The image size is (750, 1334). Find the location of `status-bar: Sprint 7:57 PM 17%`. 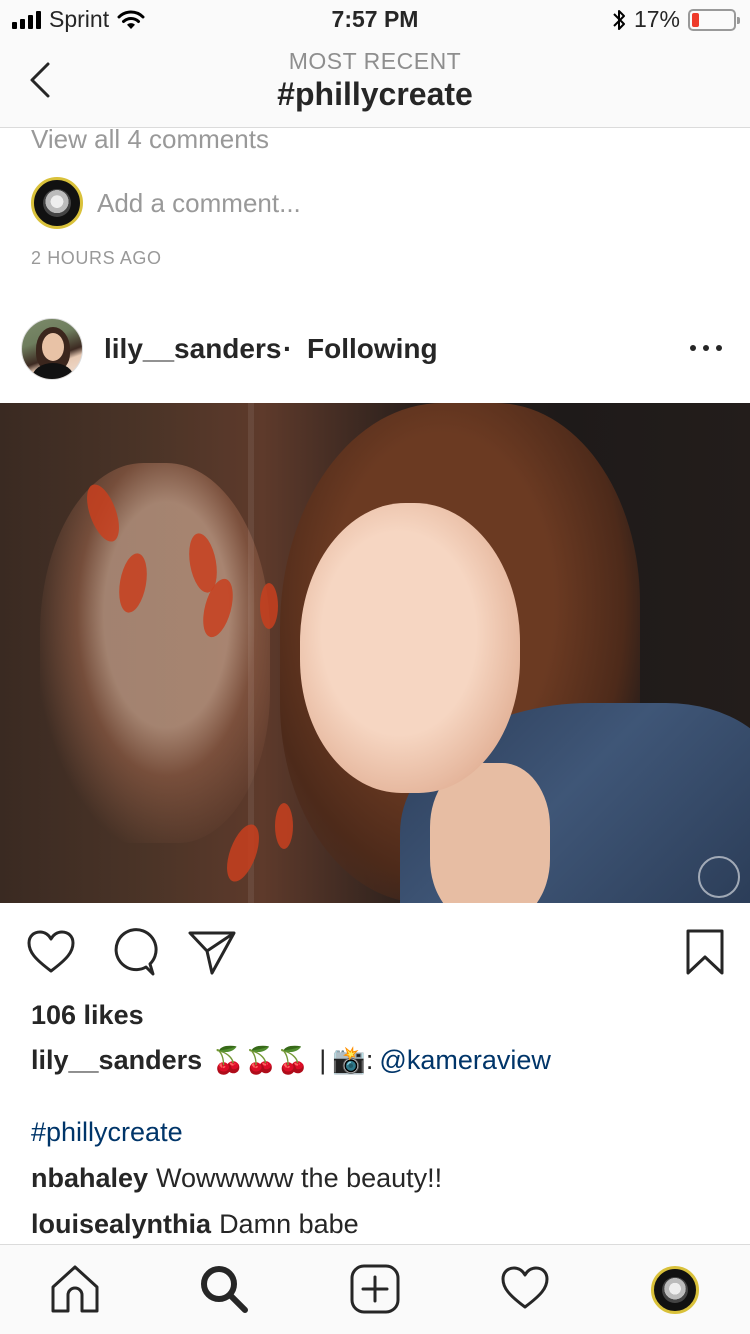

status-bar: Sprint 7:57 PM 17% is located at coordinates (375, 20).